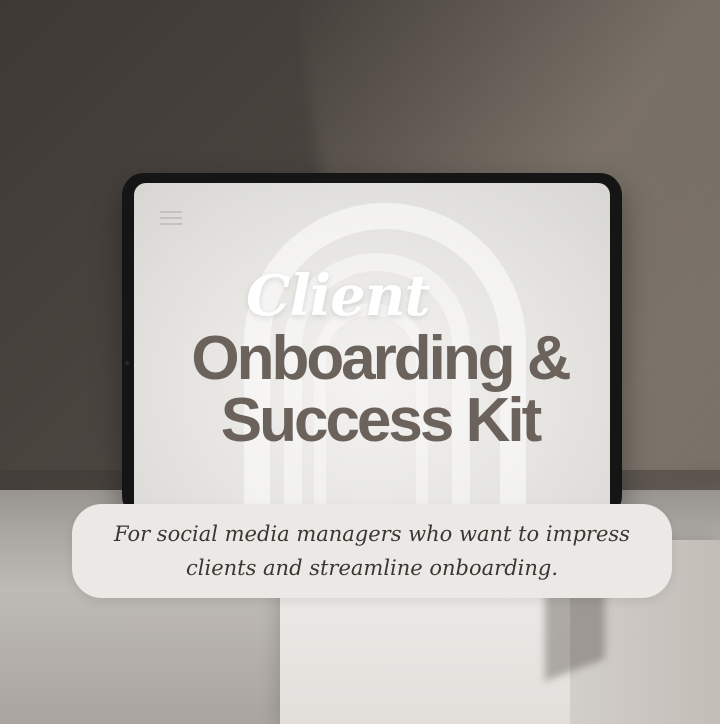 The height and width of the screenshot is (724, 720). What do you see at coordinates (338, 296) in the screenshot?
I see `headline-script-word: Client` at bounding box center [338, 296].